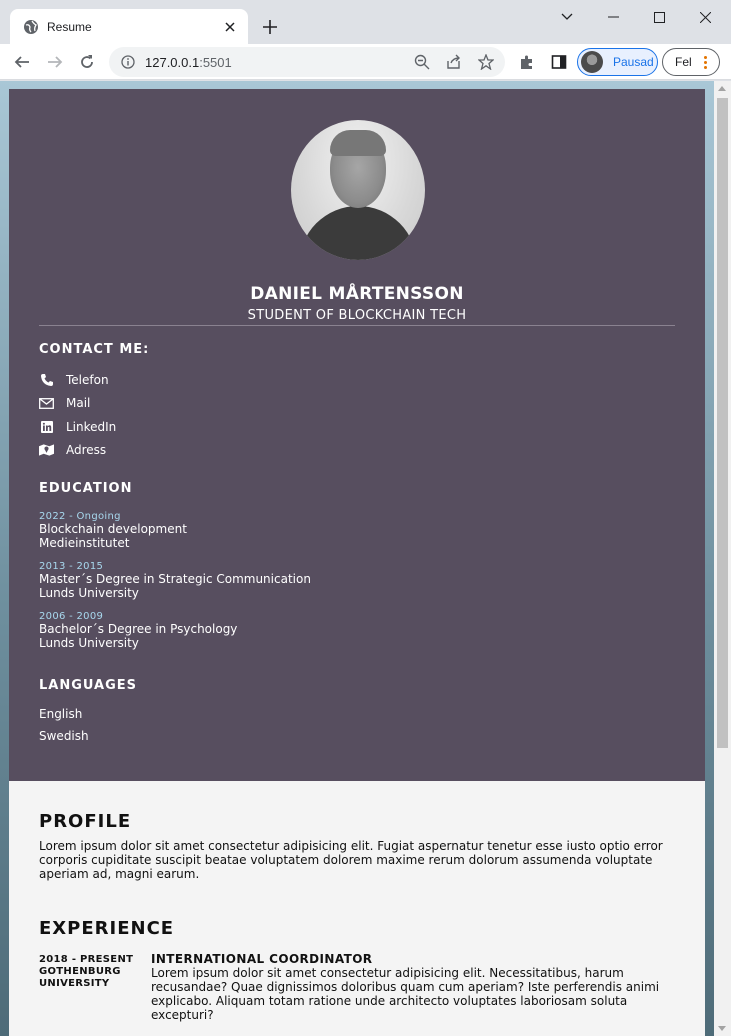 This screenshot has height=1036, width=731. I want to click on reload-icon, so click(87, 62).